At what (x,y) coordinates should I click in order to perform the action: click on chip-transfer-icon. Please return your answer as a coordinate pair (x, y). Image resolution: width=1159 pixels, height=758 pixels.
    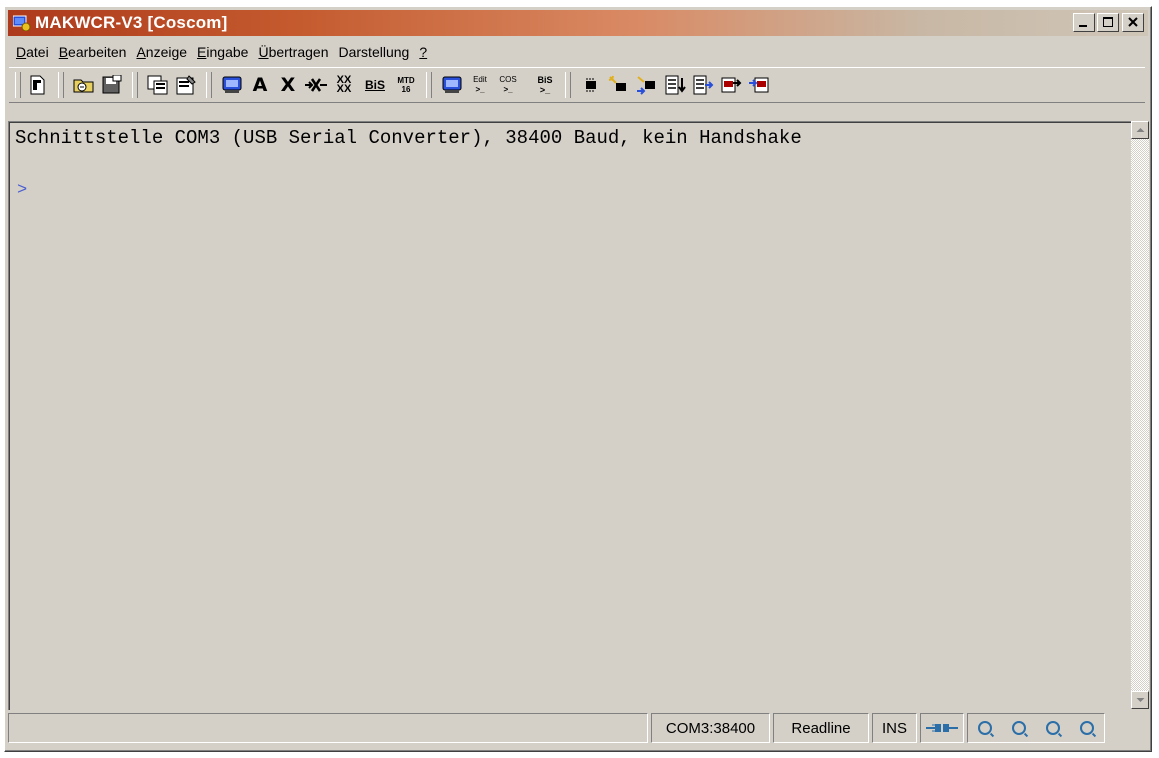
    Looking at the image, I should click on (646, 85).